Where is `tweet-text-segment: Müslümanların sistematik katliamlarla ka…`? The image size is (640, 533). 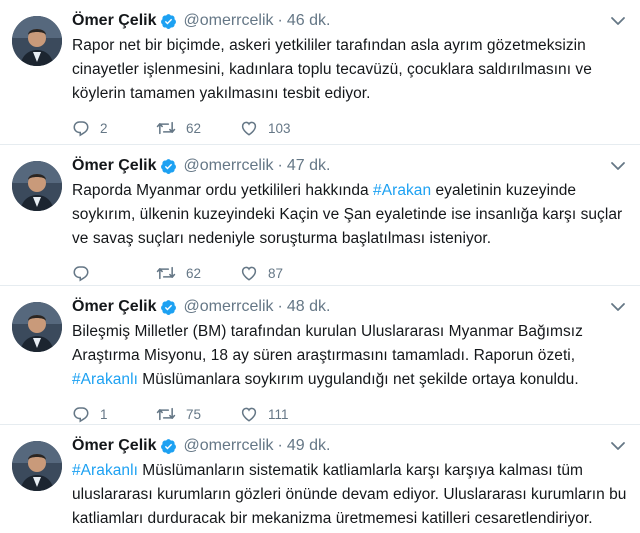 tweet-text-segment: Müslümanların sistematik katliamlarla ka… is located at coordinates (349, 494).